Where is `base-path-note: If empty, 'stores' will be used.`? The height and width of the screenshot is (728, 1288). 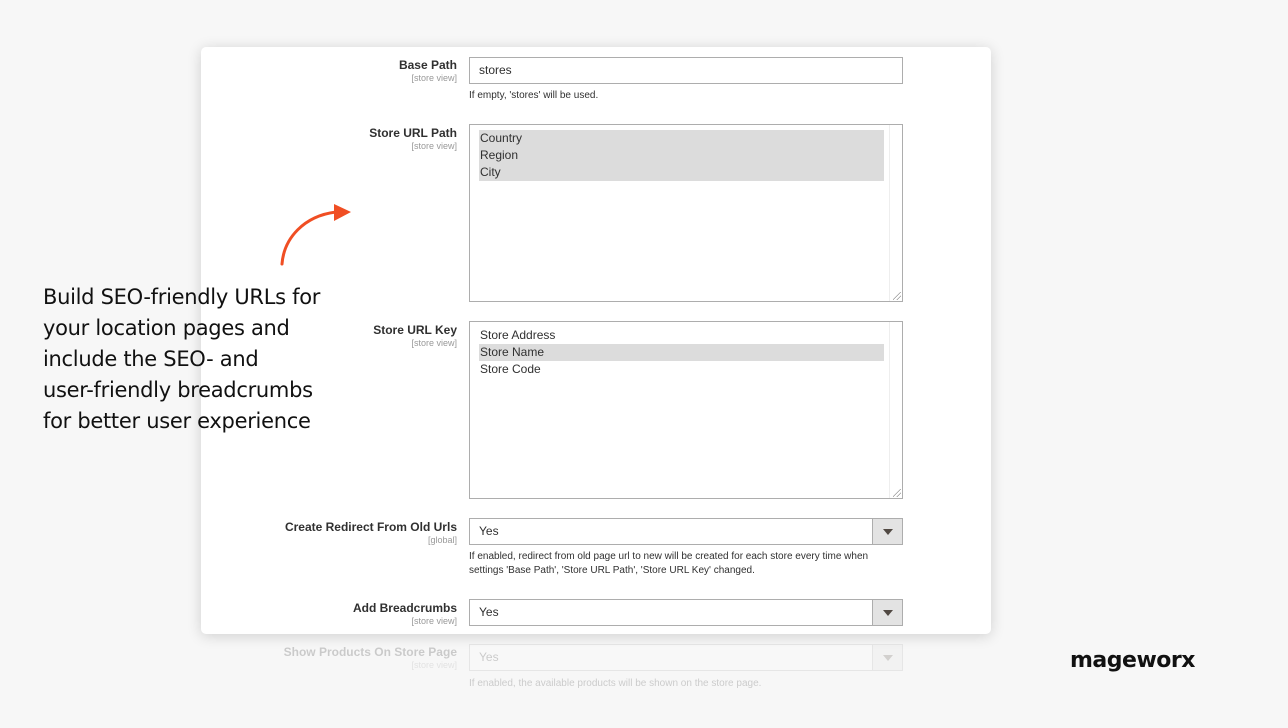
base-path-note: If empty, 'stores' will be used. is located at coordinates (534, 95).